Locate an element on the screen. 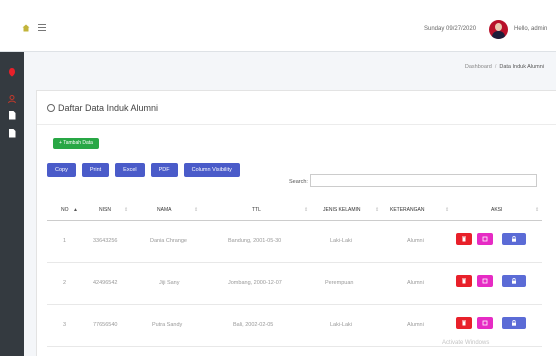  activation-watermark: Activate Windows is located at coordinates (466, 343).